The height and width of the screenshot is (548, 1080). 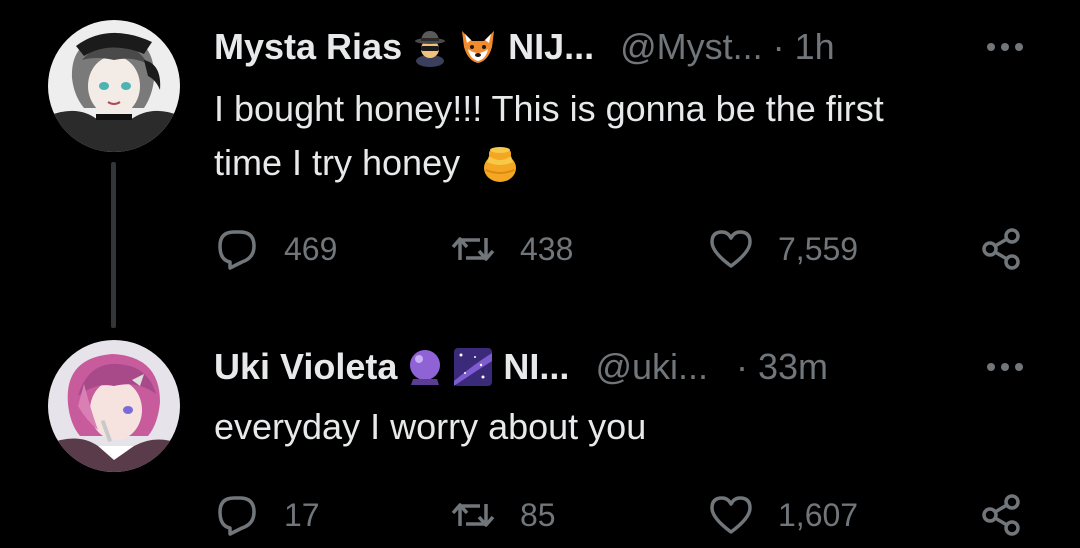 I want to click on display-name: Uki Violeta, so click(x=305, y=367).